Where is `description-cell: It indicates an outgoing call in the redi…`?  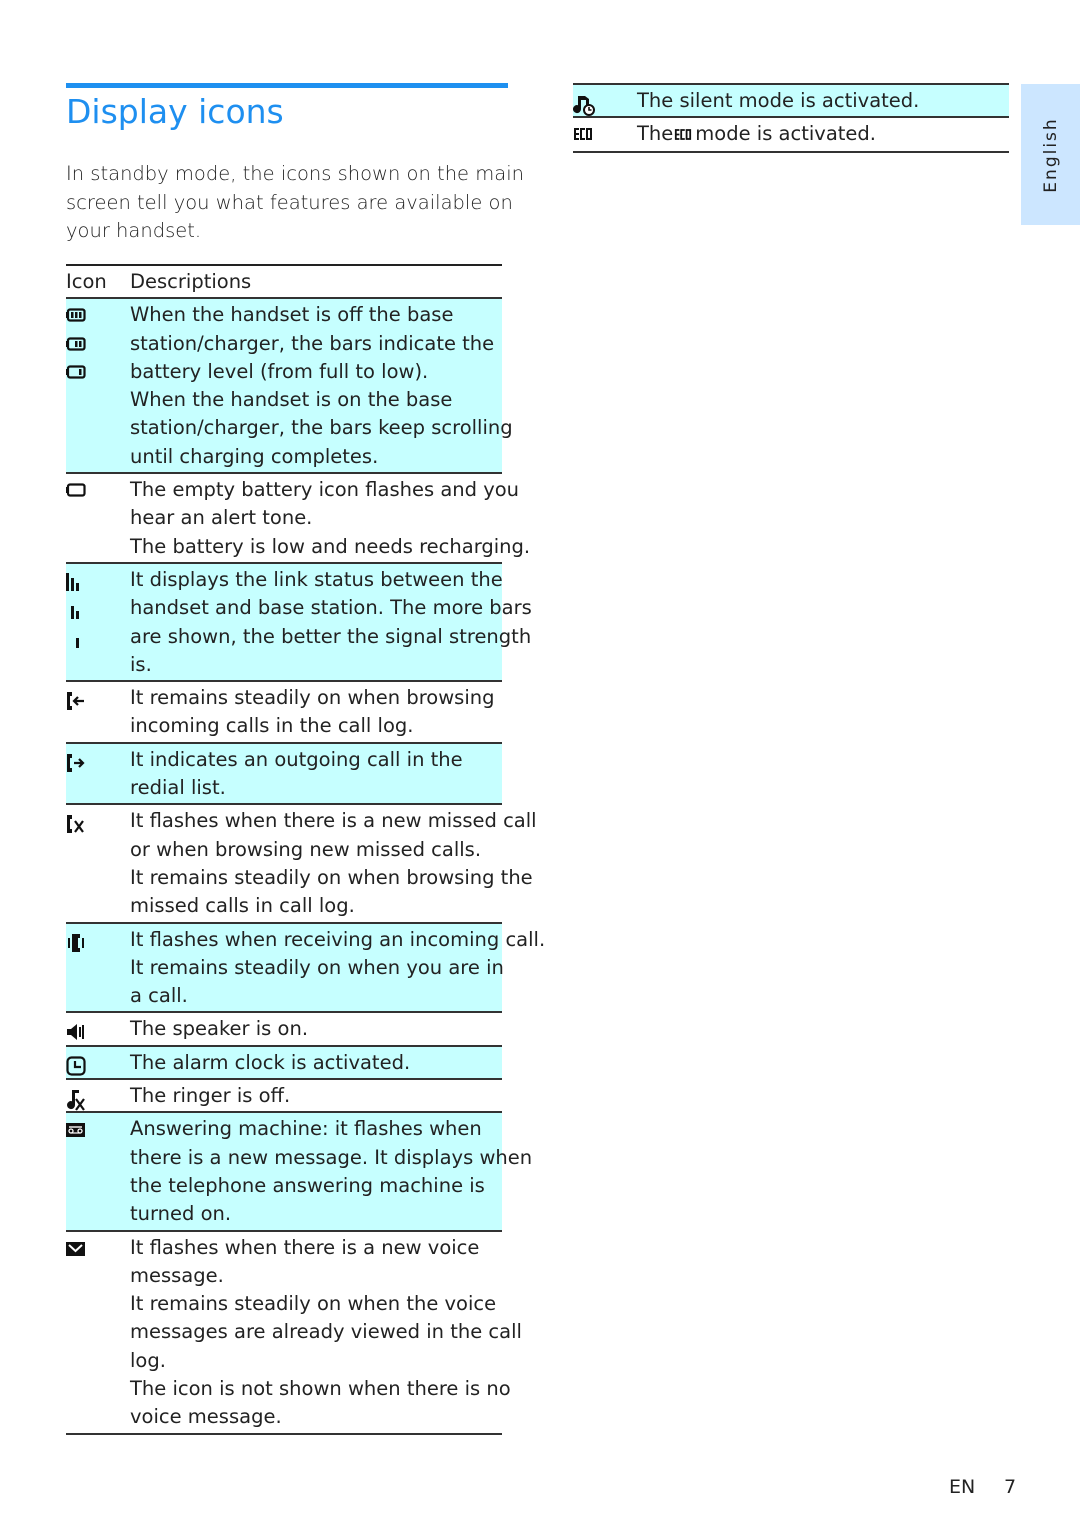
description-cell: It indicates an outgoing call in the redi… is located at coordinates (316, 774).